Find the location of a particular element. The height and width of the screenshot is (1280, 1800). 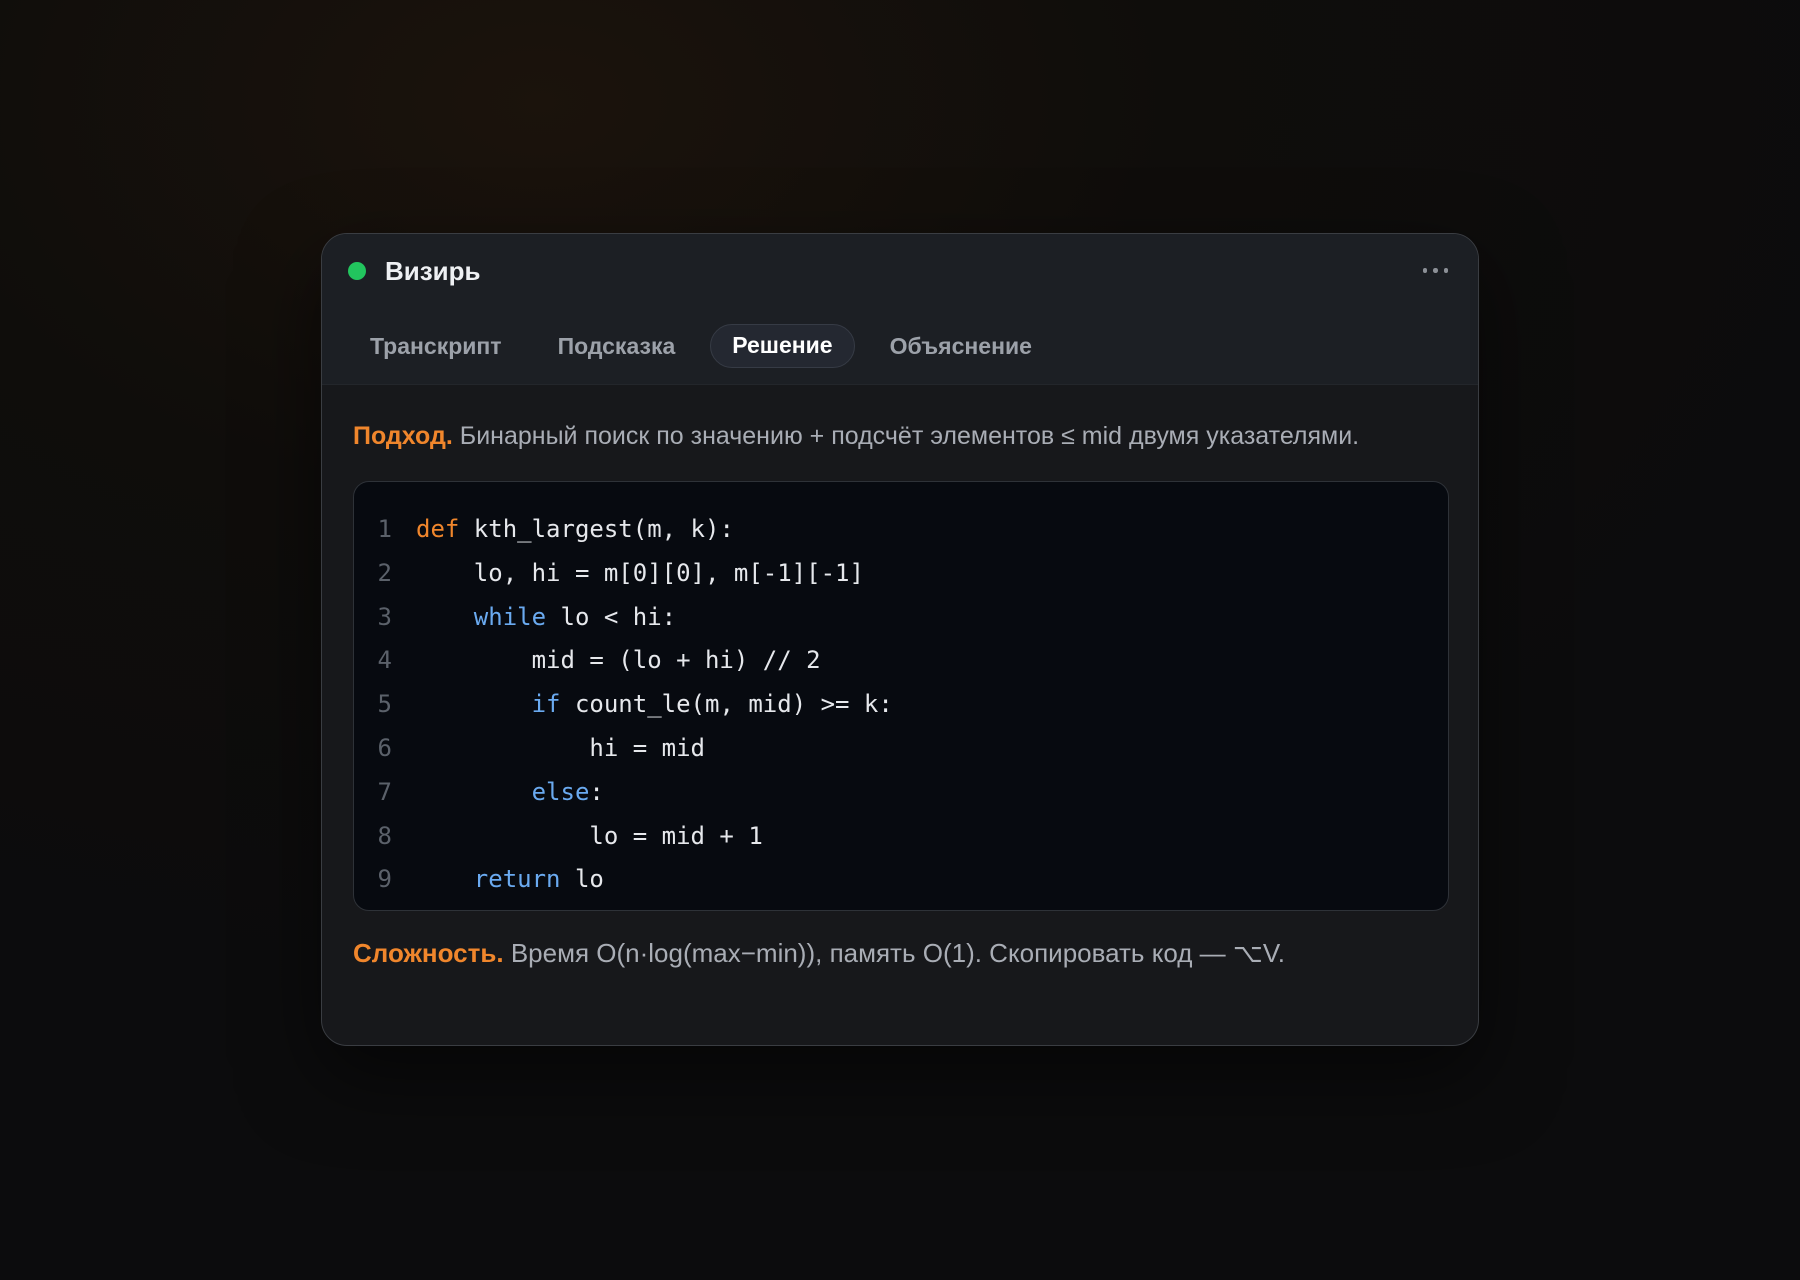

line-number: 1 is located at coordinates (384, 529).